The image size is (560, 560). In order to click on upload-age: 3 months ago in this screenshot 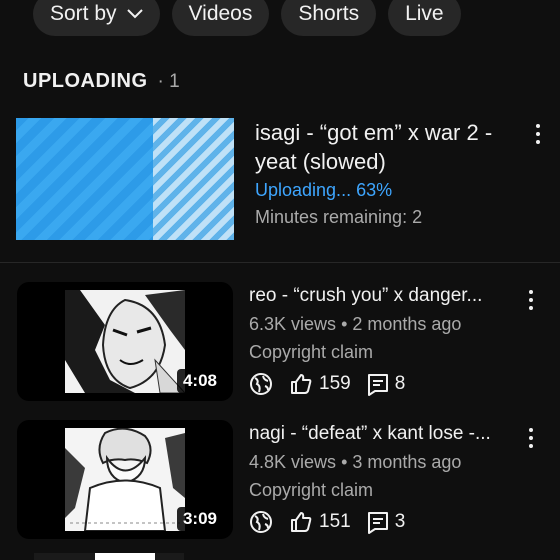, I will do `click(407, 462)`.